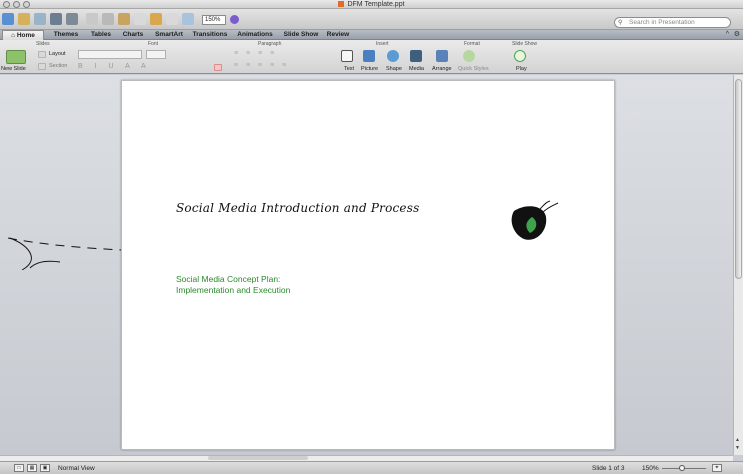 This screenshot has width=743, height=474. Describe the element at coordinates (172, 19) in the screenshot. I see `redo-icon` at that location.